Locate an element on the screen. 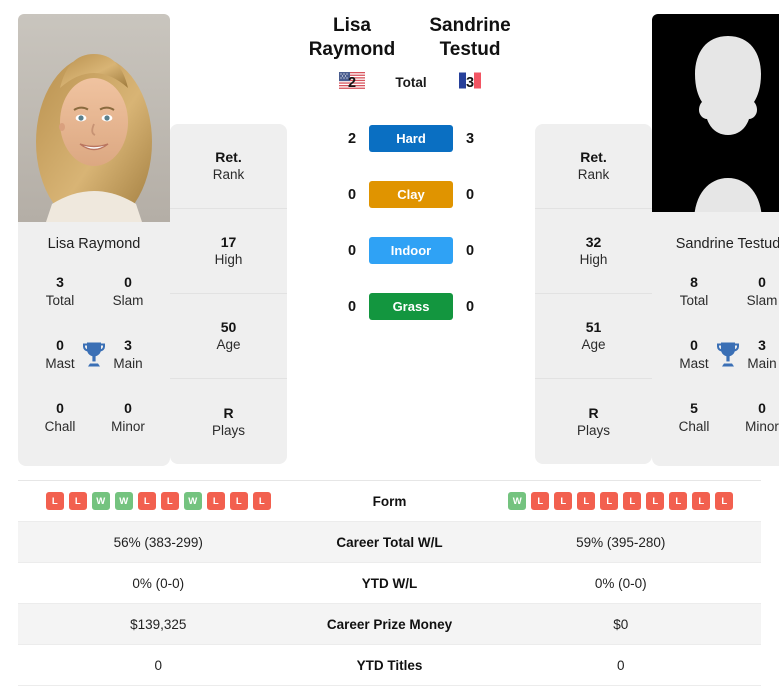 The width and height of the screenshot is (779, 699). right-form-badges: WLLLLLLLLL is located at coordinates (621, 501).